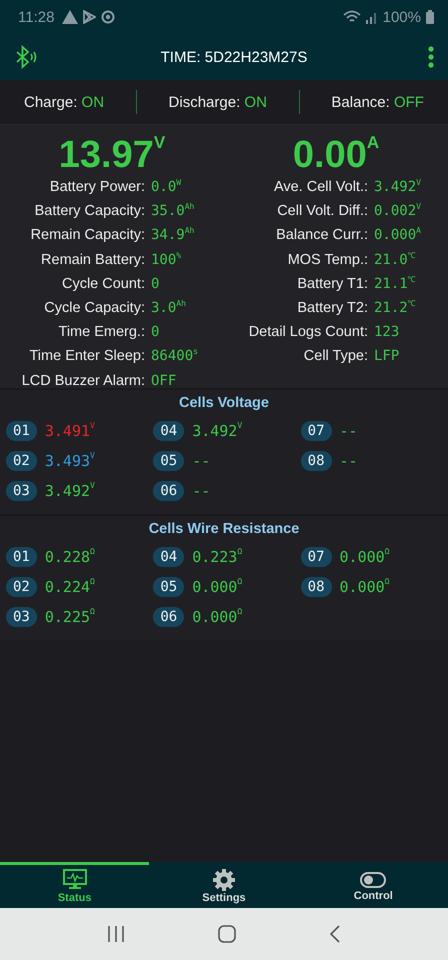 The image size is (448, 960). What do you see at coordinates (372, 17) in the screenshot?
I see `signal-icon` at bounding box center [372, 17].